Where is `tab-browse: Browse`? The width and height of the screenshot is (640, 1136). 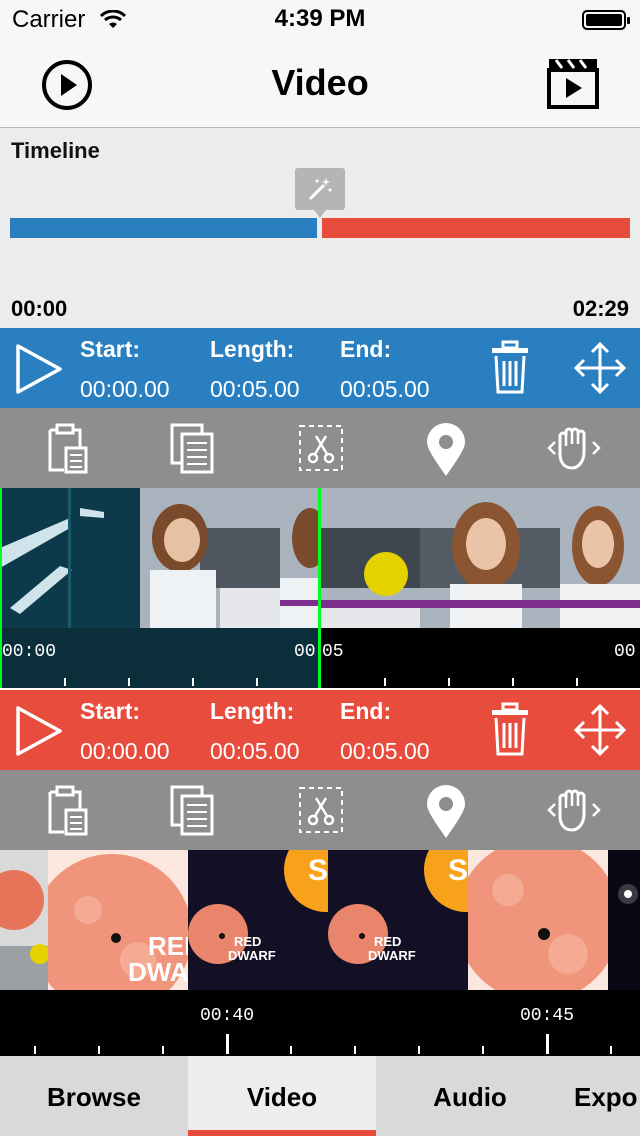 tab-browse: Browse is located at coordinates (94, 1096).